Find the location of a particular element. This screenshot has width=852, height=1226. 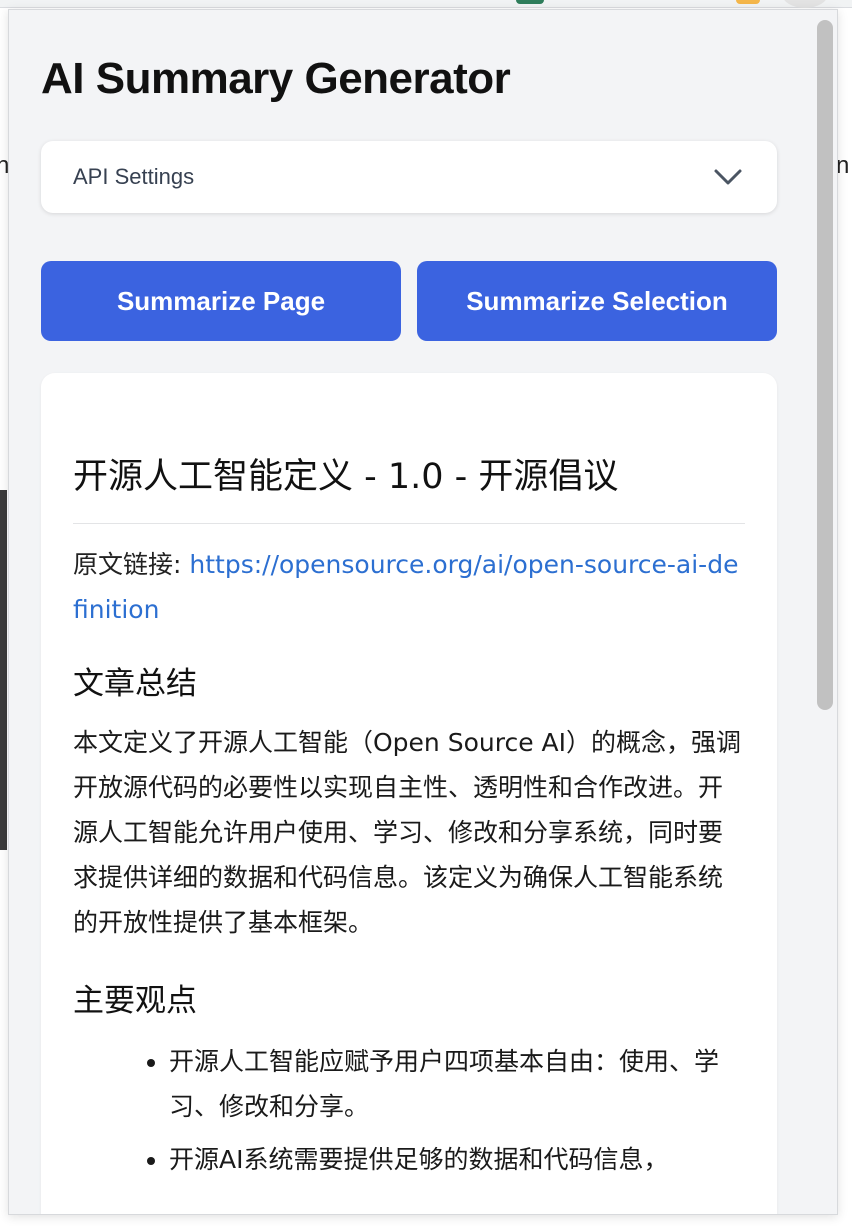

summarize-page-button: Summarize Page is located at coordinates (221, 301).